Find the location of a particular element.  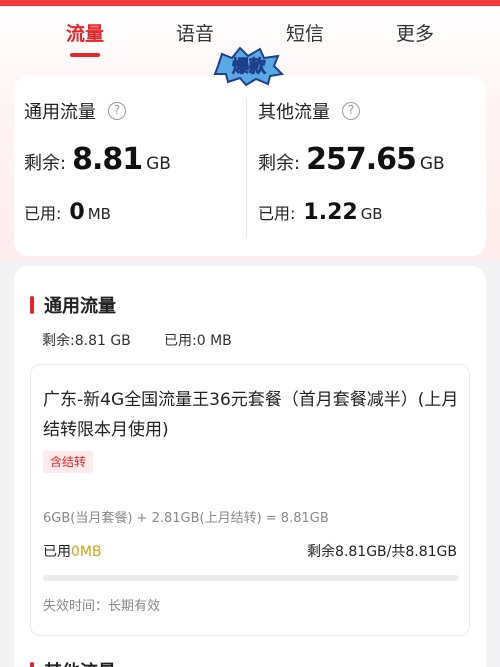

plan-used: 已用0MB is located at coordinates (72, 551).